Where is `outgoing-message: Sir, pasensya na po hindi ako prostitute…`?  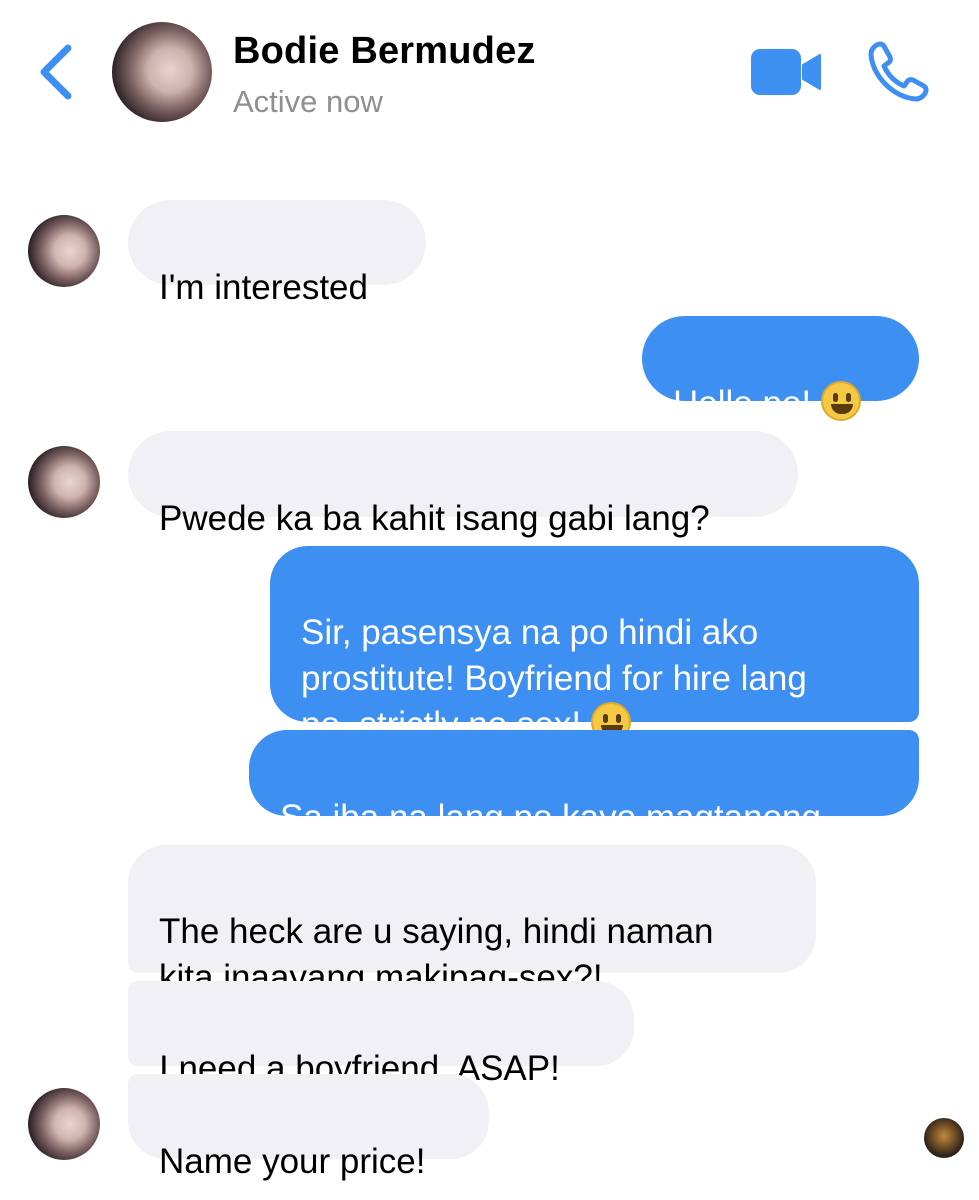 outgoing-message: Sir, pasensya na po hindi ako prostitute… is located at coordinates (594, 645).